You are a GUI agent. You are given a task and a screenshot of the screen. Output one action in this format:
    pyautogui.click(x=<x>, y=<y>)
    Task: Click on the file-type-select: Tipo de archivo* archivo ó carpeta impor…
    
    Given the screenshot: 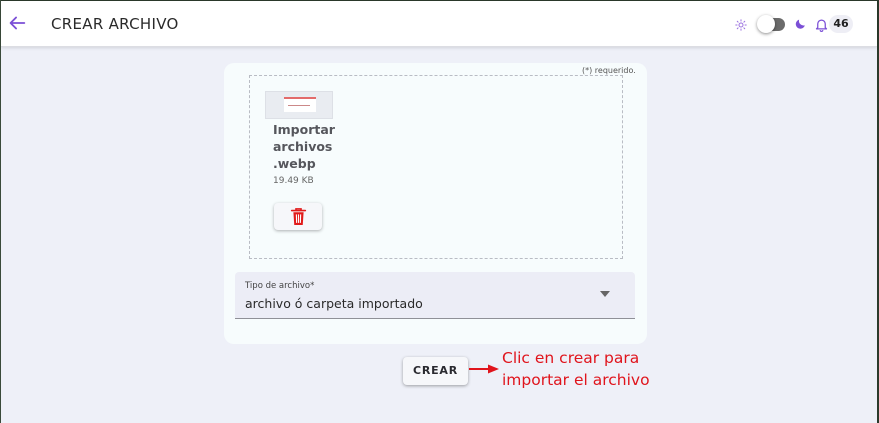 What is the action you would take?
    pyautogui.click(x=435, y=295)
    